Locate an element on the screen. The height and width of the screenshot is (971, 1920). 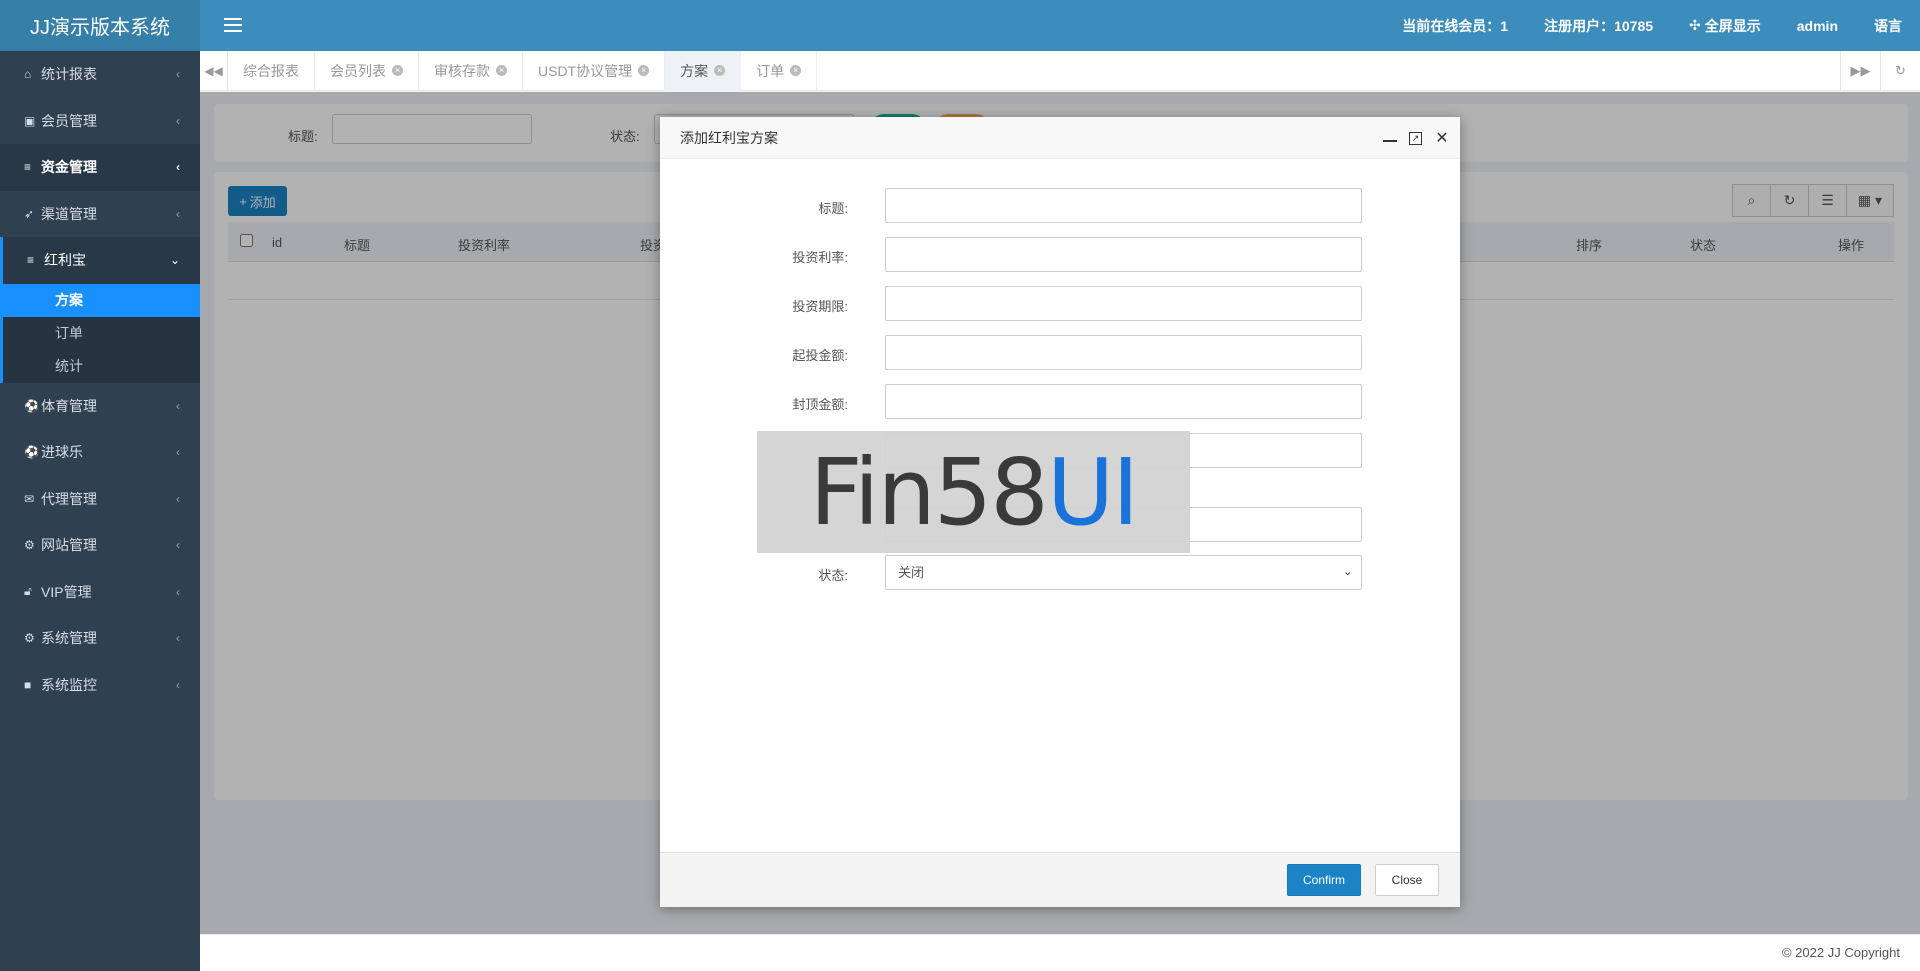
lock-icon: 🔓︎ is located at coordinates (28, 591).